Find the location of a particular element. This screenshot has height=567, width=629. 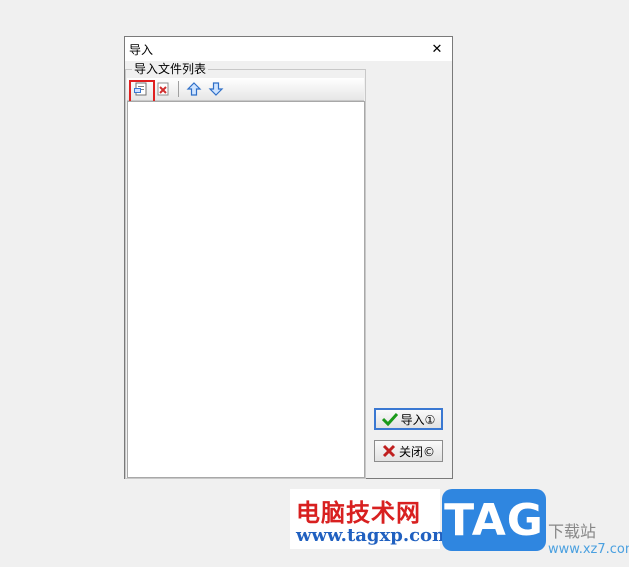

close-button-label: 关闭© is located at coordinates (416, 451).